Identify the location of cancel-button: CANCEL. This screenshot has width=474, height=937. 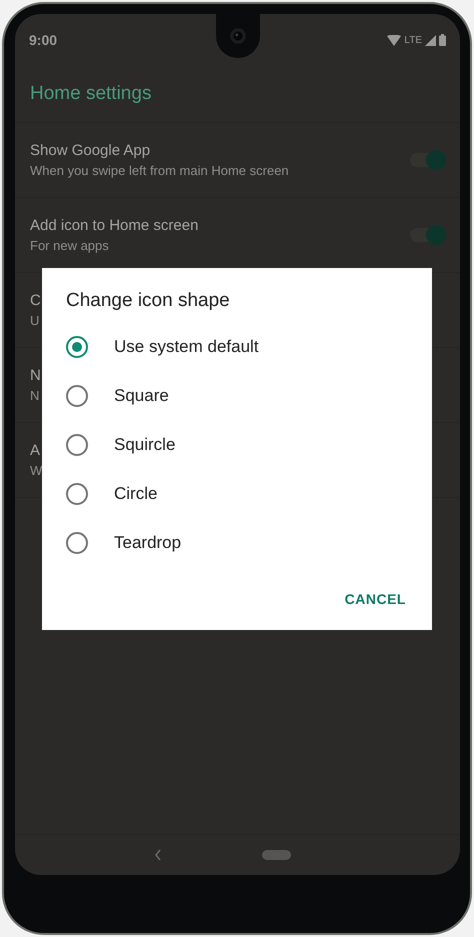
(375, 599).